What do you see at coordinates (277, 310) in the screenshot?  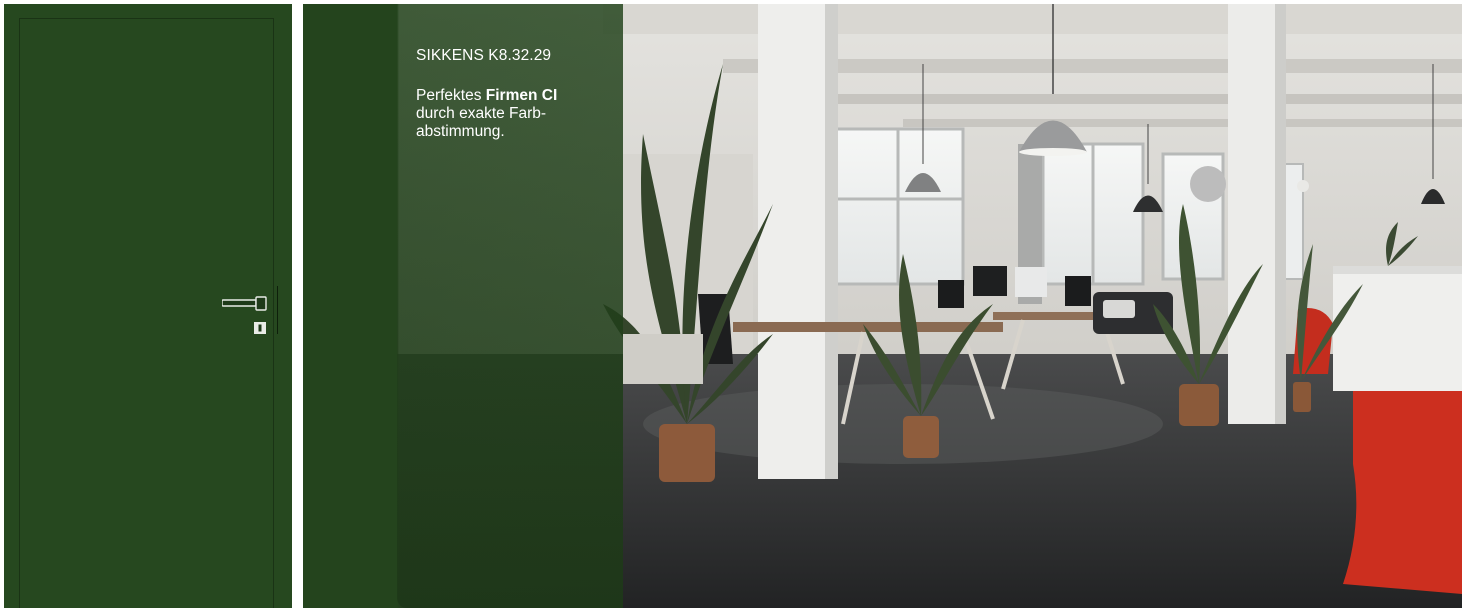 I see `door-edge` at bounding box center [277, 310].